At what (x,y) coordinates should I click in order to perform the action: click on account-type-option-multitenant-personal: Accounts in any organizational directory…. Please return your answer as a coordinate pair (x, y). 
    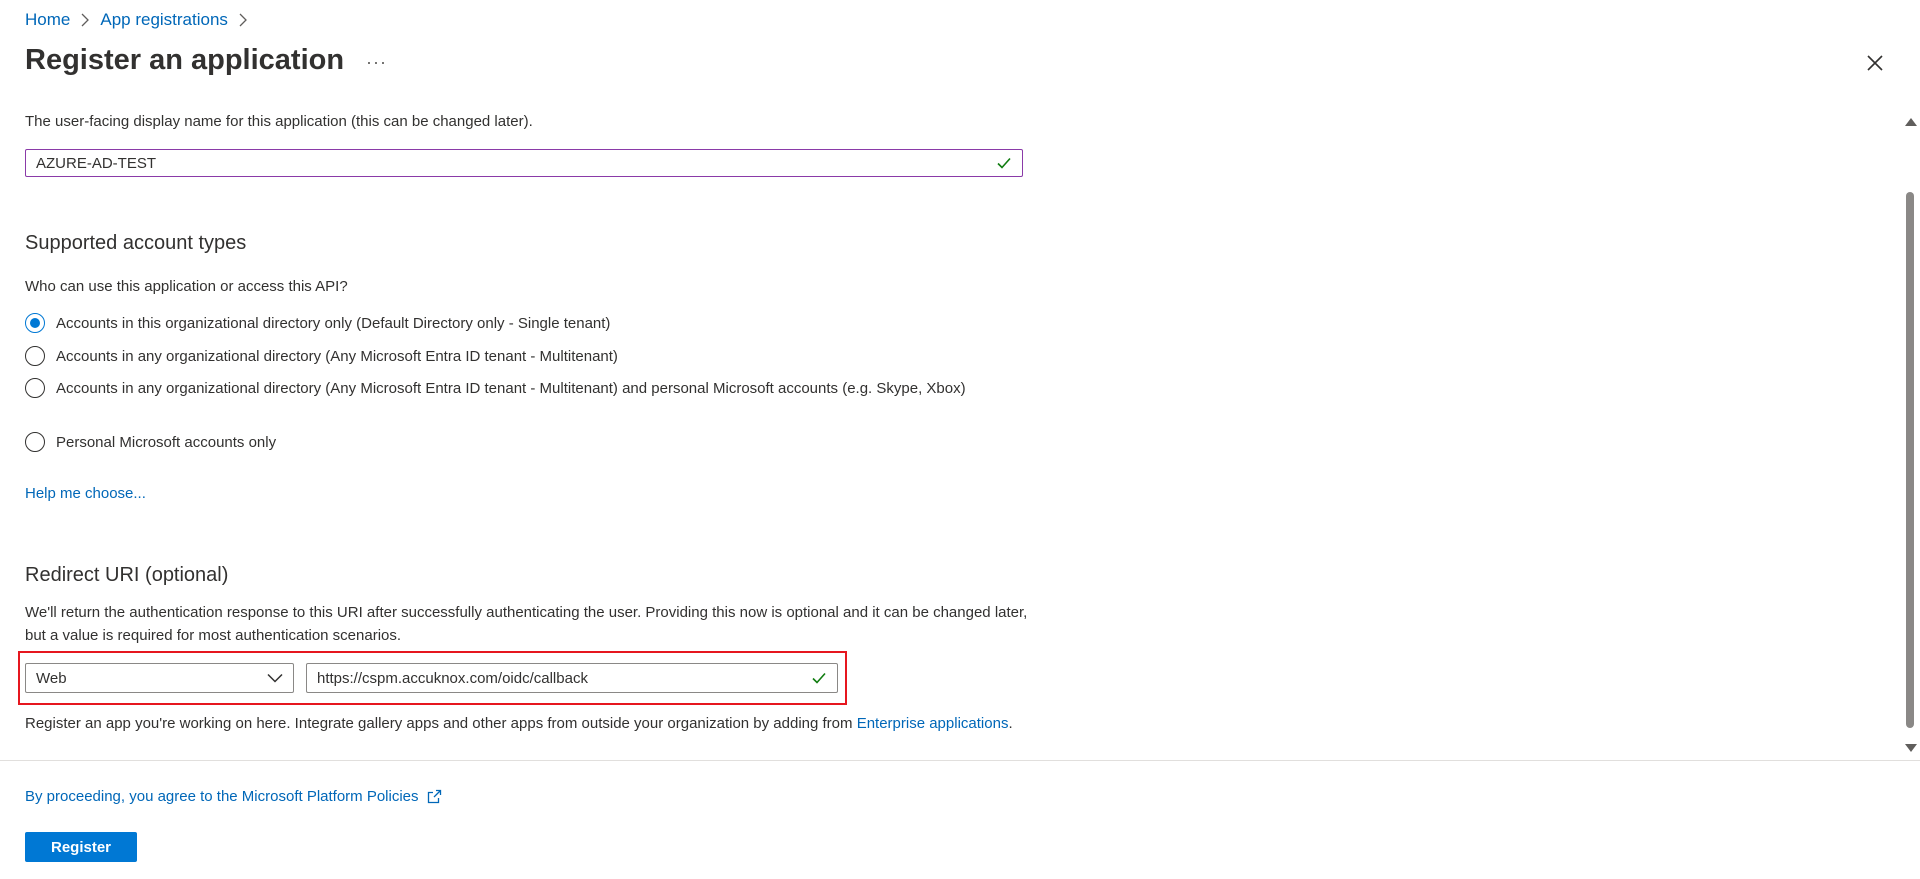
    Looking at the image, I should click on (495, 389).